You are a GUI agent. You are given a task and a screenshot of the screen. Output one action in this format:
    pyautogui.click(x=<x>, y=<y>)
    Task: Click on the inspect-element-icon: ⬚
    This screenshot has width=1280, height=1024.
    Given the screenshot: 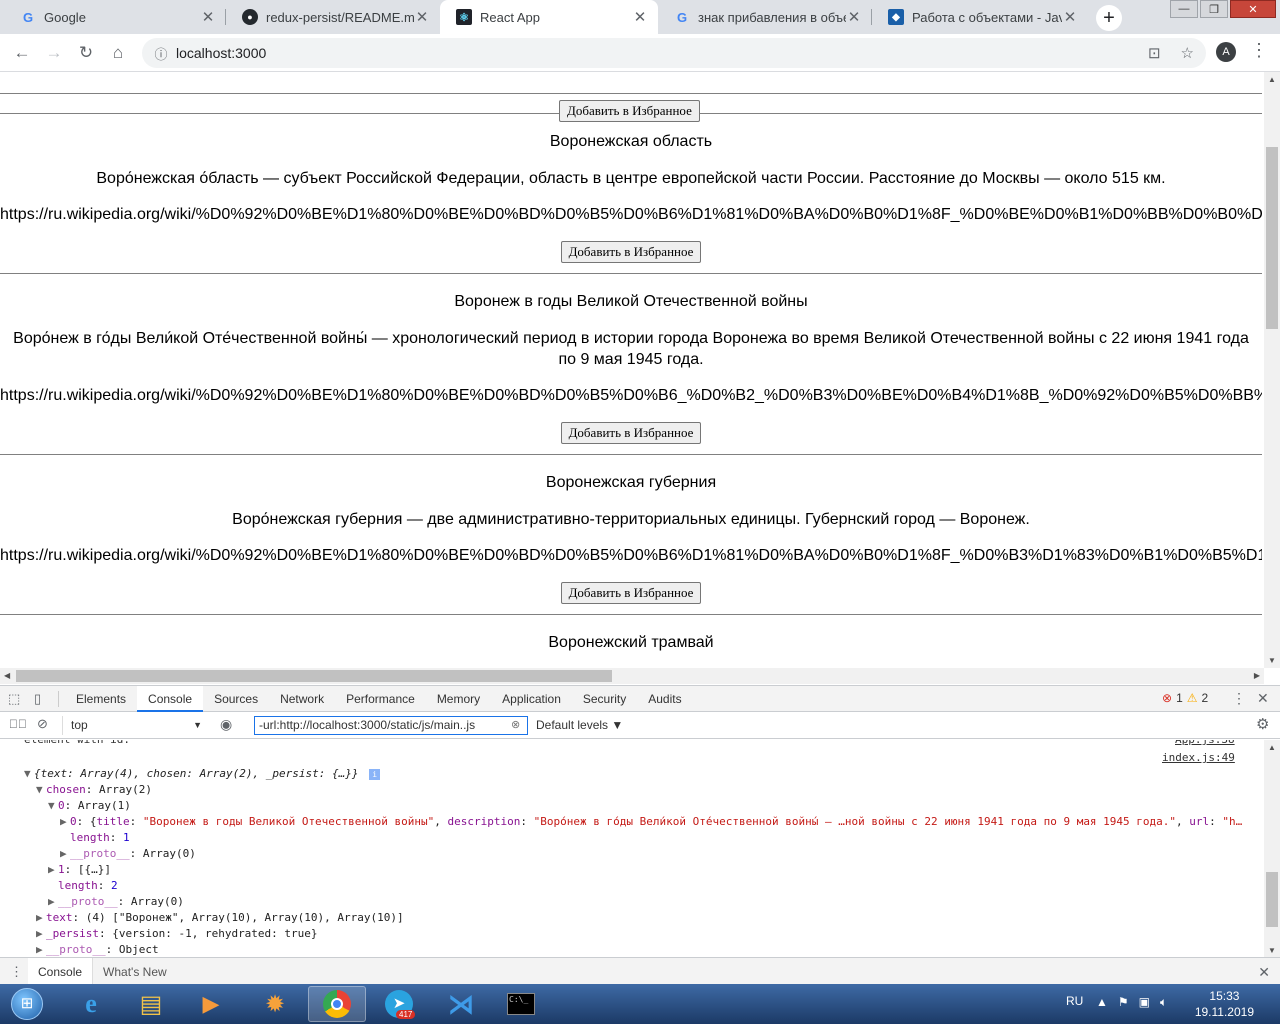 What is the action you would take?
    pyautogui.click(x=17, y=699)
    